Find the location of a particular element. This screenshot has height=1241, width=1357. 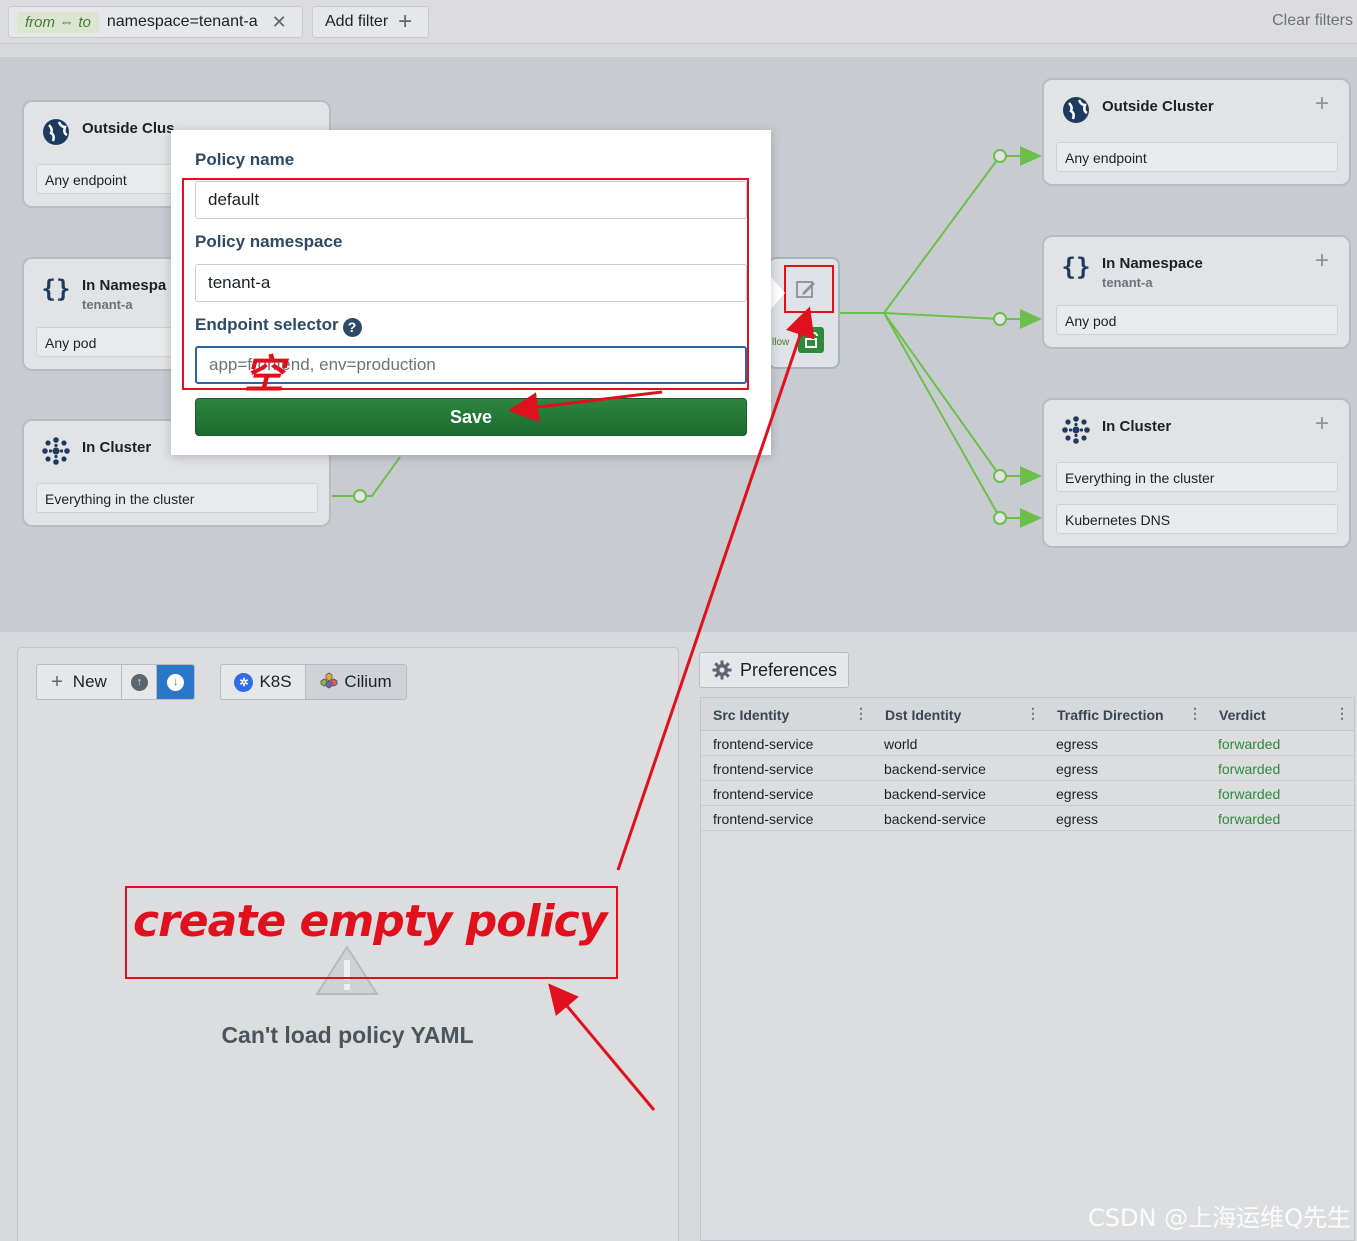

policy-format-toggle: ✲ K8S Cilium is located at coordinates (313, 682).